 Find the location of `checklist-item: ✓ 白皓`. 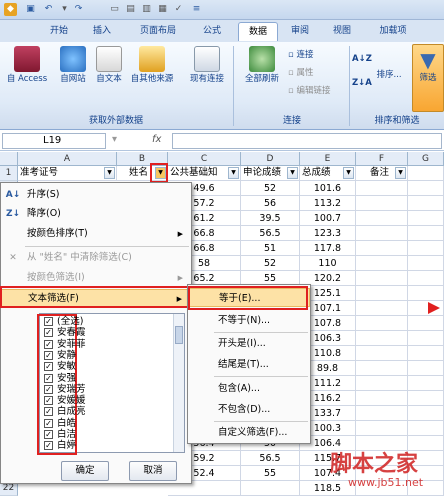

checklist-item: ✓ 白皓 is located at coordinates (118, 423).